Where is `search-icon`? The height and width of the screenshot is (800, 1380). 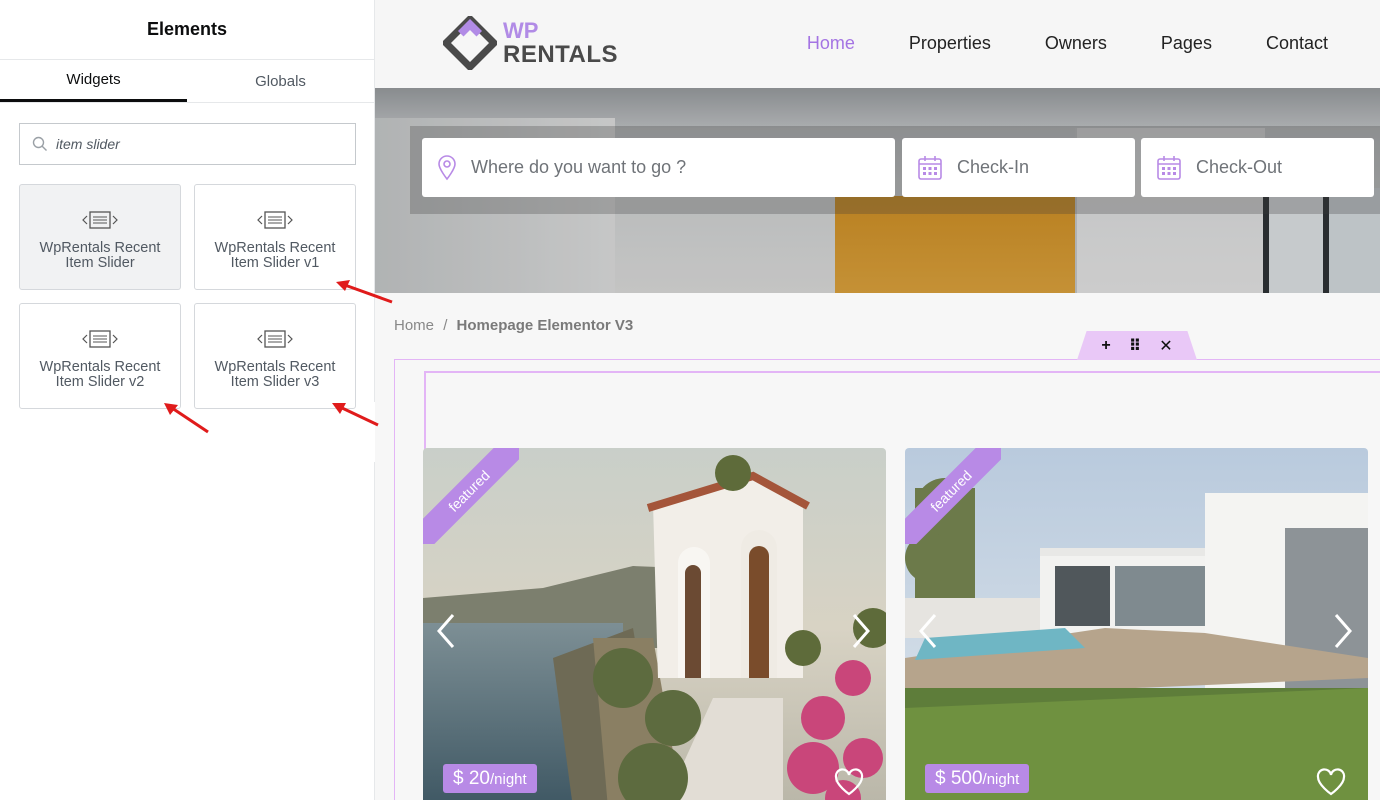
search-icon is located at coordinates (39, 143).